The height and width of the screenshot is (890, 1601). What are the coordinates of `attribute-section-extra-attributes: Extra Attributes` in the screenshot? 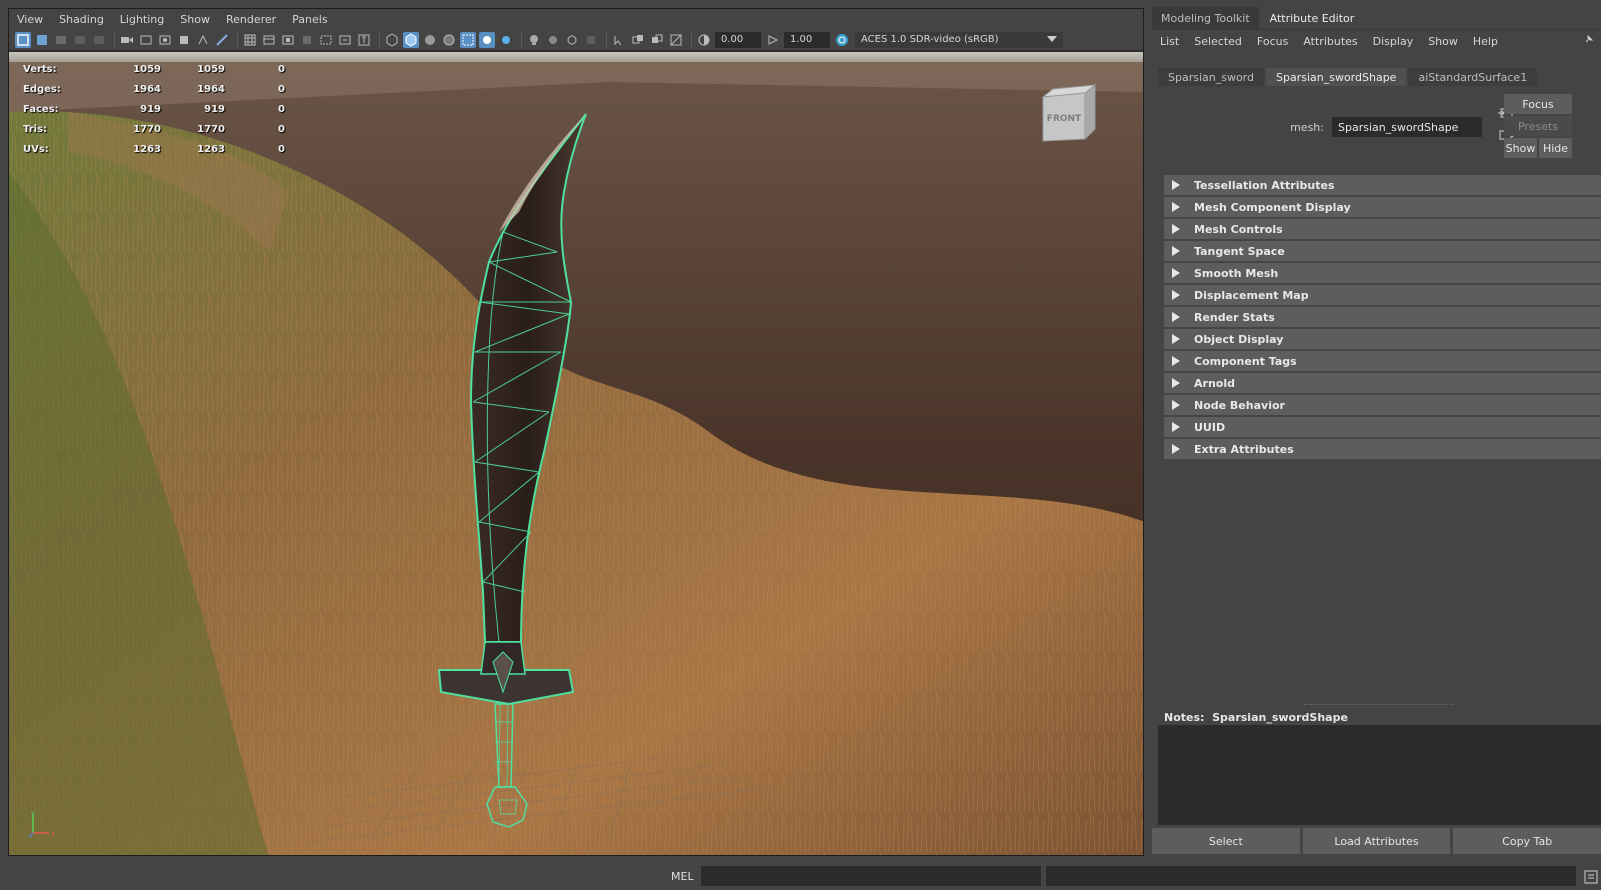 It's located at (1382, 449).